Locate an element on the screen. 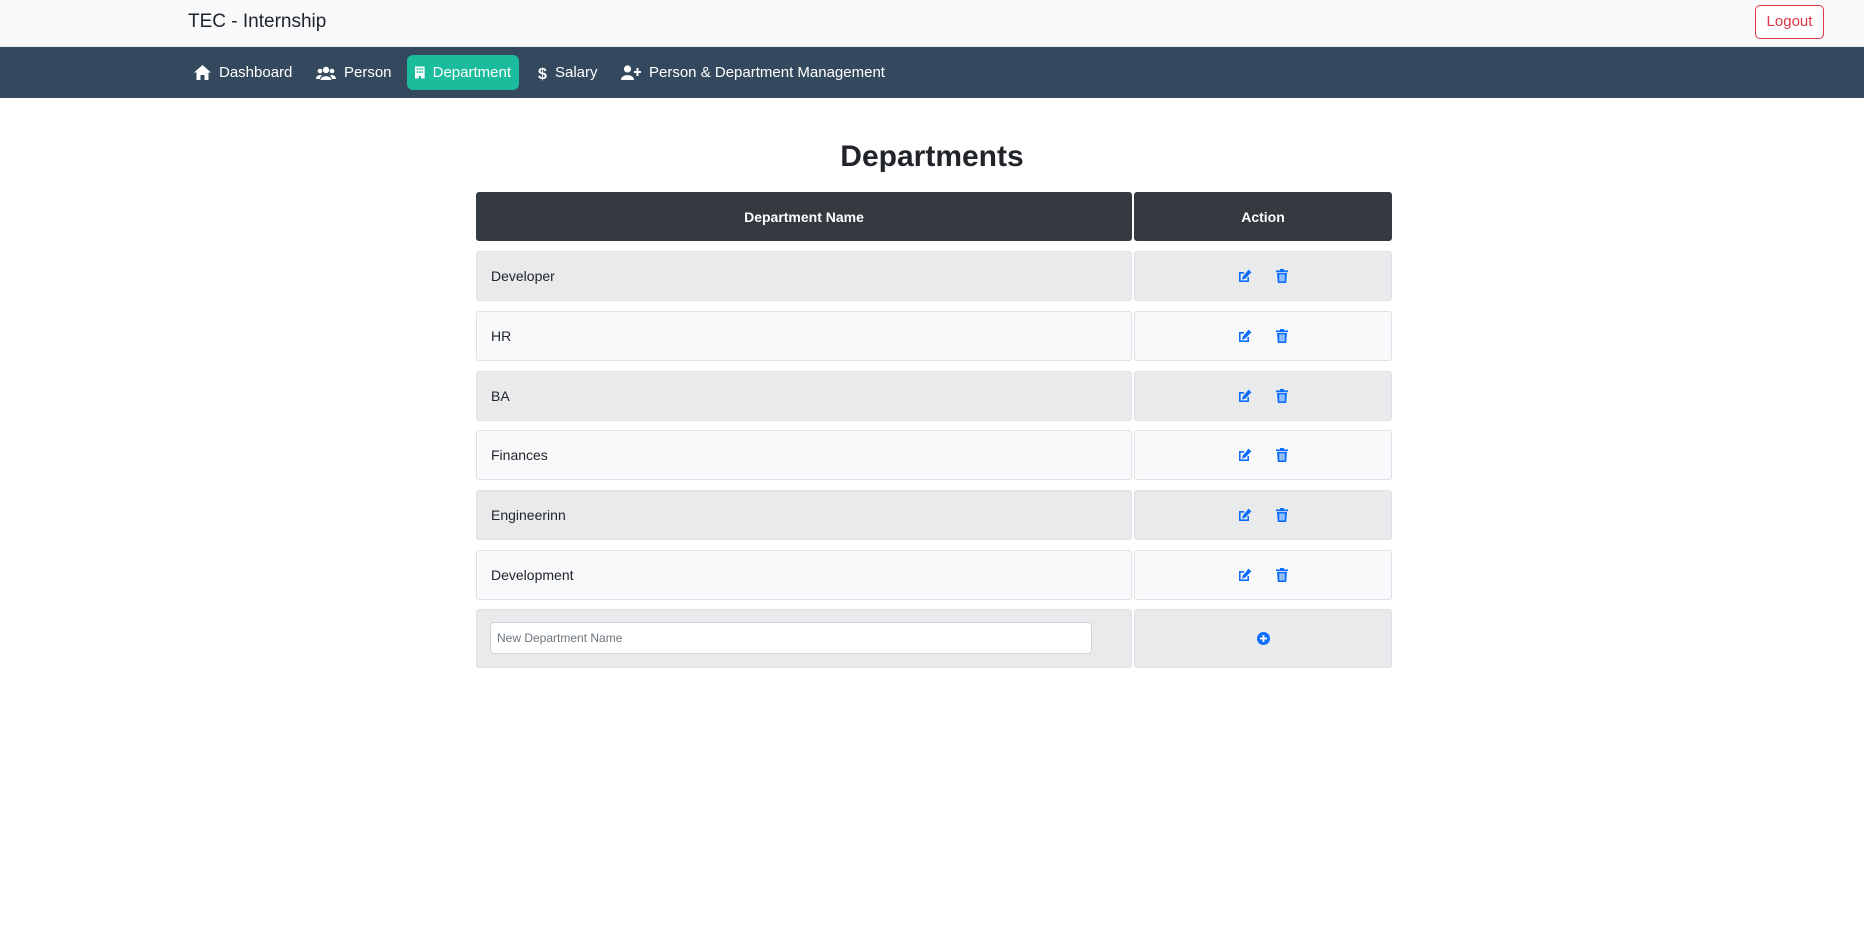  department-name: BA is located at coordinates (500, 396).